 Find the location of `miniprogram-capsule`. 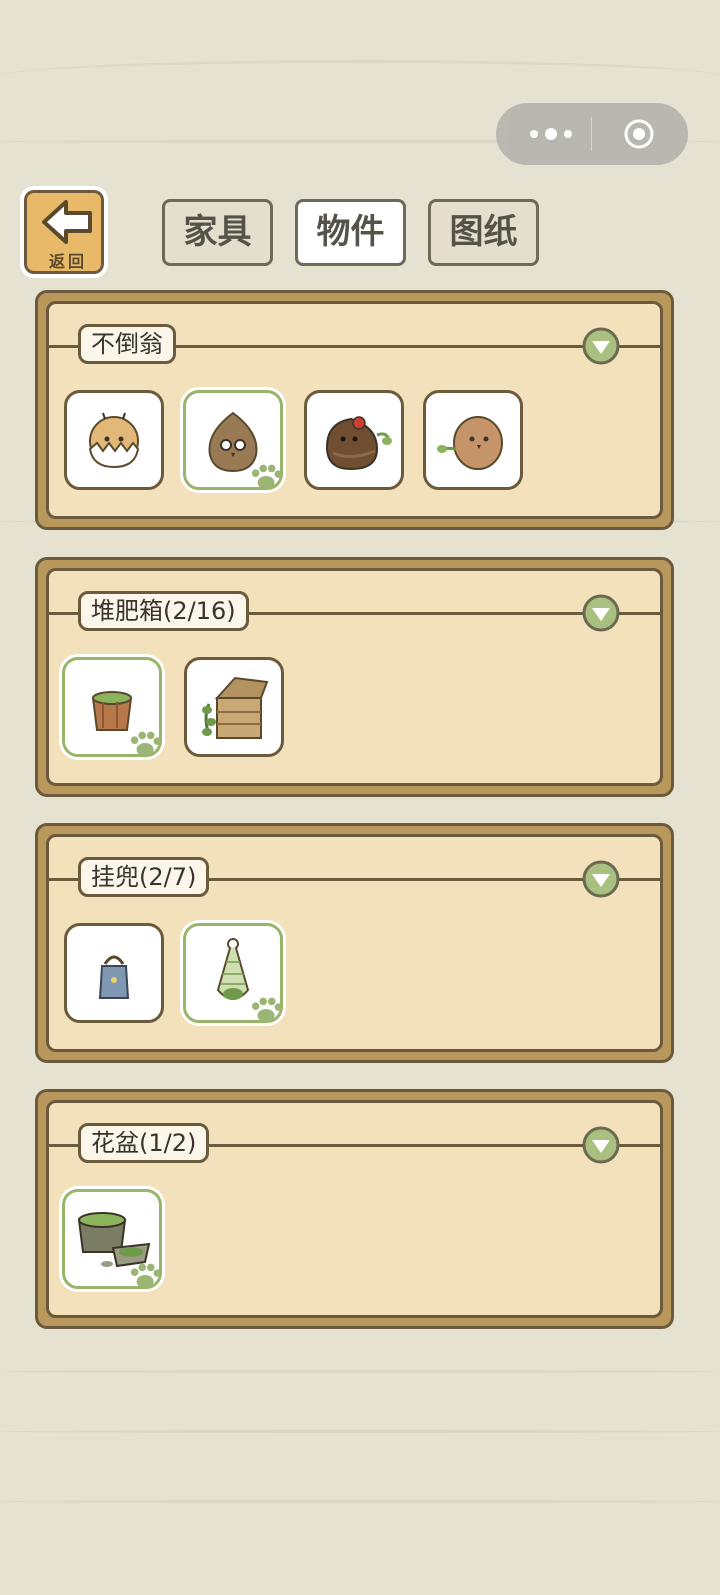

miniprogram-capsule is located at coordinates (592, 134).